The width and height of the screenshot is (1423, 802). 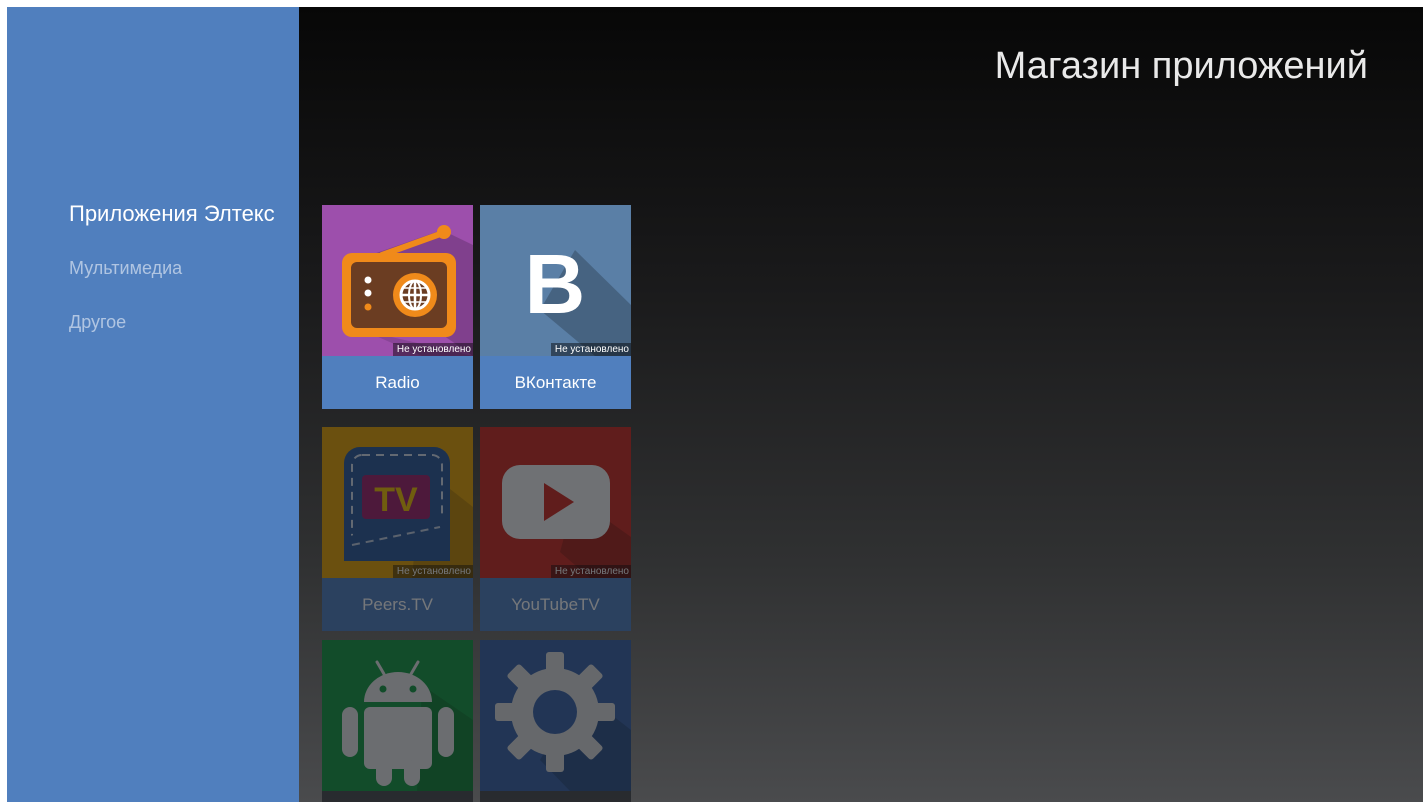 I want to click on android-icon, so click(x=407, y=725).